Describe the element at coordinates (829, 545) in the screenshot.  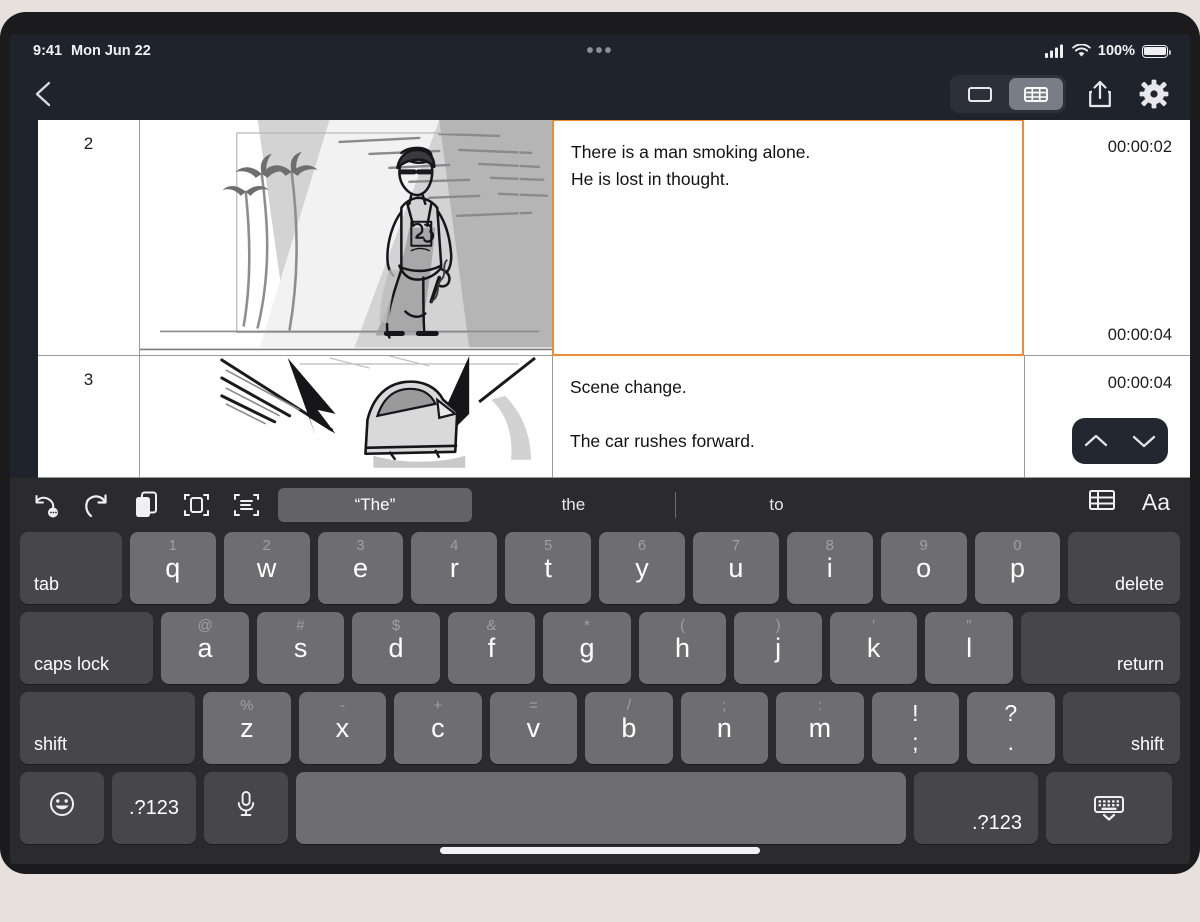
I see `key-secondary-label: 8` at that location.